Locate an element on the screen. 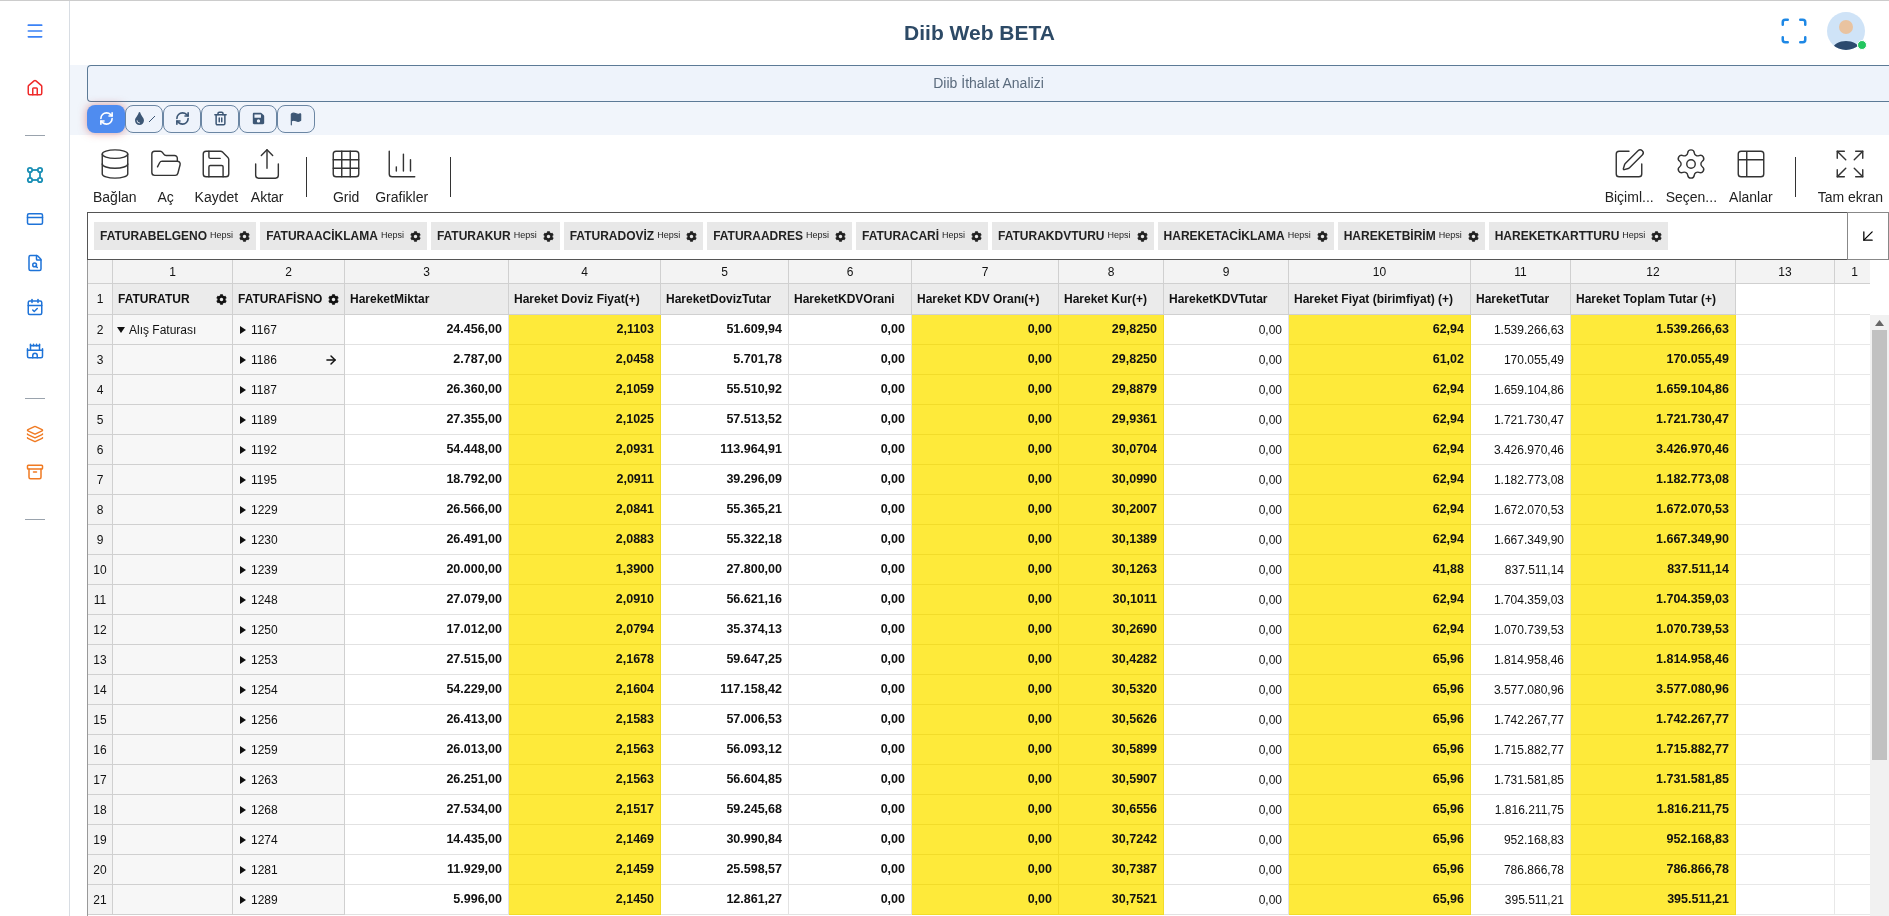 Image resolution: width=1889 pixels, height=916 pixels. fullscreen-icon is located at coordinates (1794, 31).